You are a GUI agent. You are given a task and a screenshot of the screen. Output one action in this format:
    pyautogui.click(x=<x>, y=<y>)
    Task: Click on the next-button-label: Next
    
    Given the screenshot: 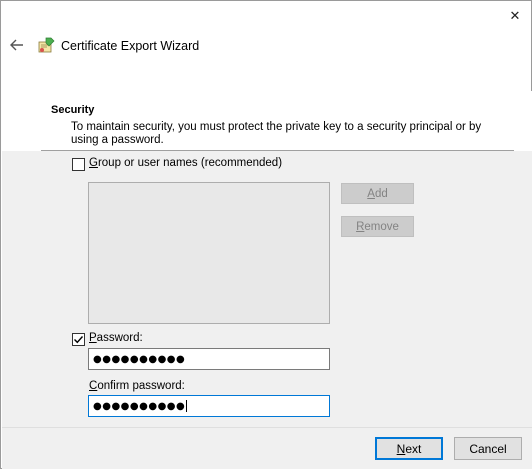 What is the action you would take?
    pyautogui.click(x=409, y=448)
    